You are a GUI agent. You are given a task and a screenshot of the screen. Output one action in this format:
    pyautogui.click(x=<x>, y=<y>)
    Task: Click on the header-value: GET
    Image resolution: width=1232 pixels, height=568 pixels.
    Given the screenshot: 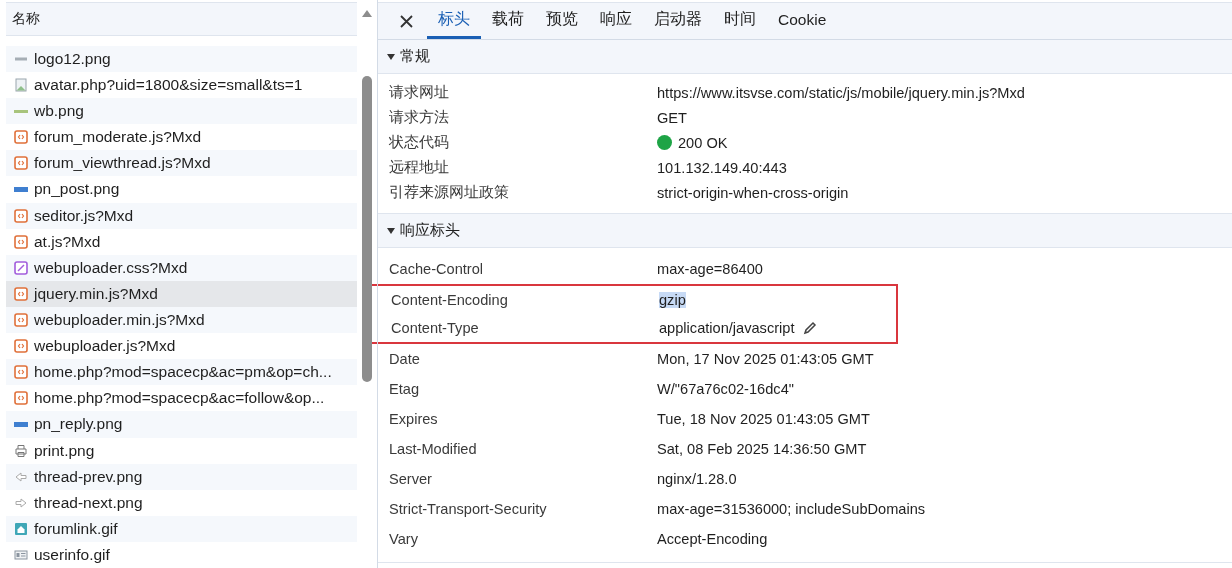 What is the action you would take?
    pyautogui.click(x=672, y=117)
    